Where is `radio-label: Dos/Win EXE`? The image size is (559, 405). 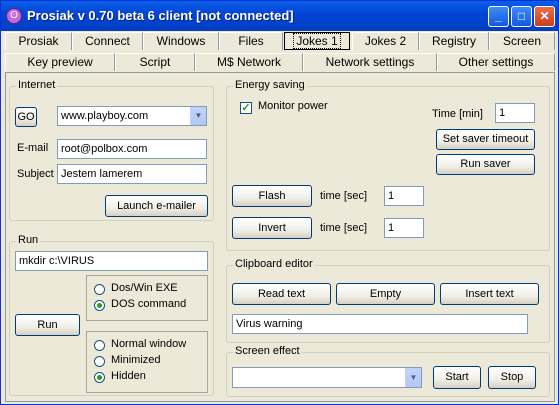 radio-label: Dos/Win EXE is located at coordinates (144, 288).